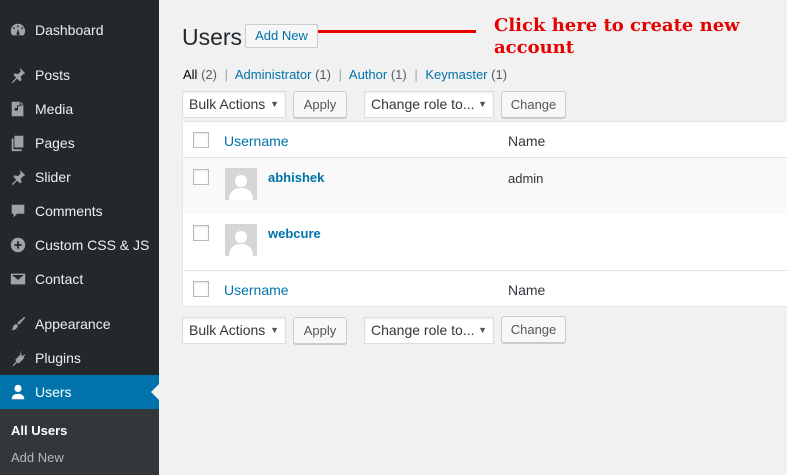 This screenshot has width=787, height=475. What do you see at coordinates (53, 392) in the screenshot?
I see `sidebar-item-label: Users` at bounding box center [53, 392].